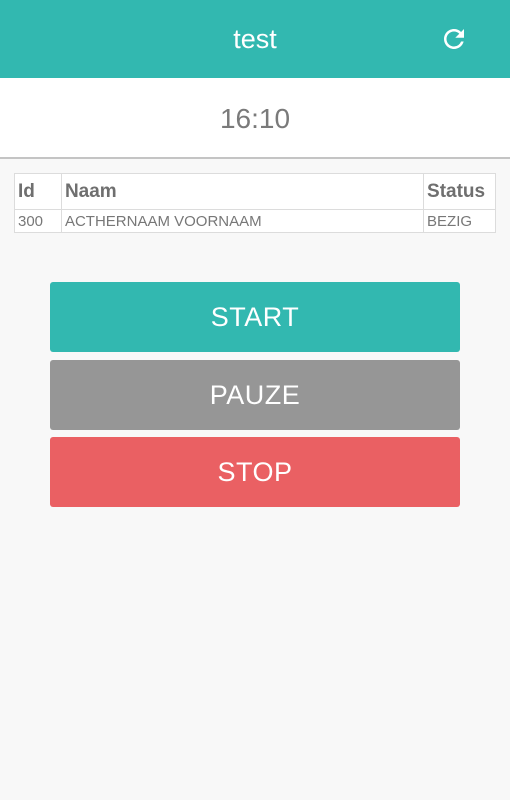 The image size is (510, 800). What do you see at coordinates (459, 221) in the screenshot?
I see `cell-status: BEZIG` at bounding box center [459, 221].